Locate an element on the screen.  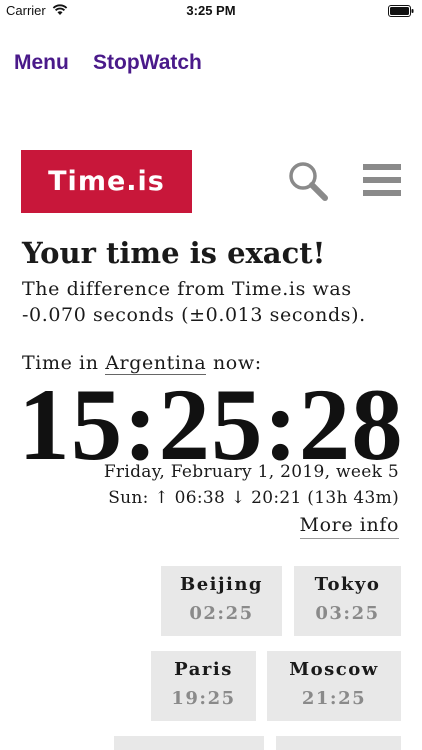
hamburger-menu-icon is located at coordinates (382, 180).